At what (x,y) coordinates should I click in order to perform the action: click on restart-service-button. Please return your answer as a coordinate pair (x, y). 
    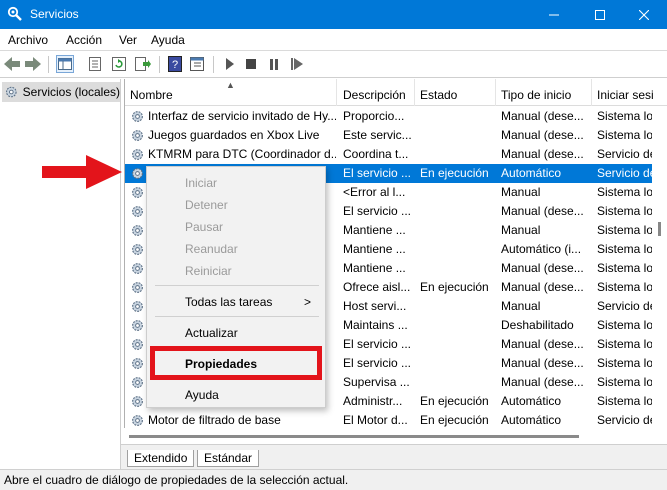
    Looking at the image, I should click on (297, 64).